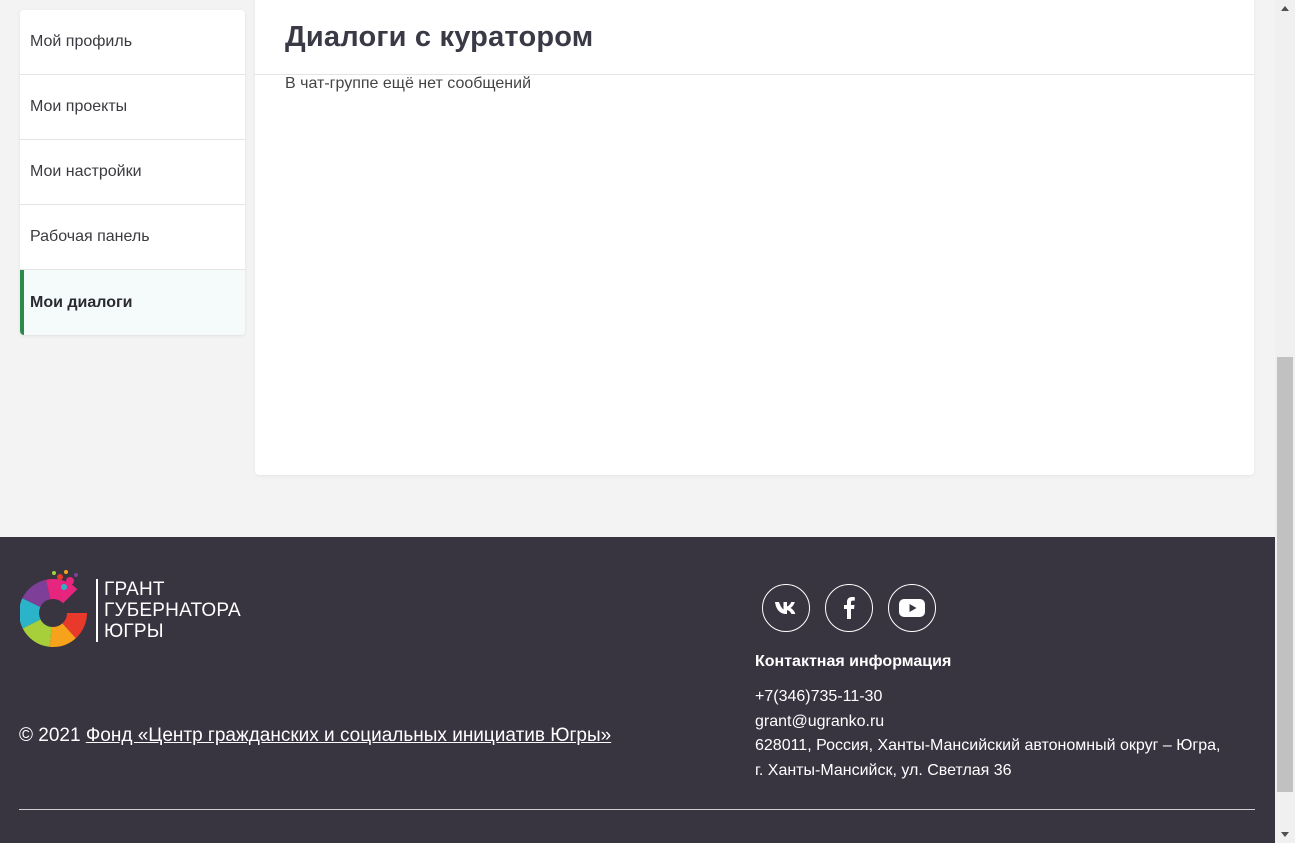 Image resolution: width=1295 pixels, height=843 pixels. Describe the element at coordinates (408, 83) in the screenshot. I see `empty-chat-message: В чат-группе ещё нет сообщений` at that location.